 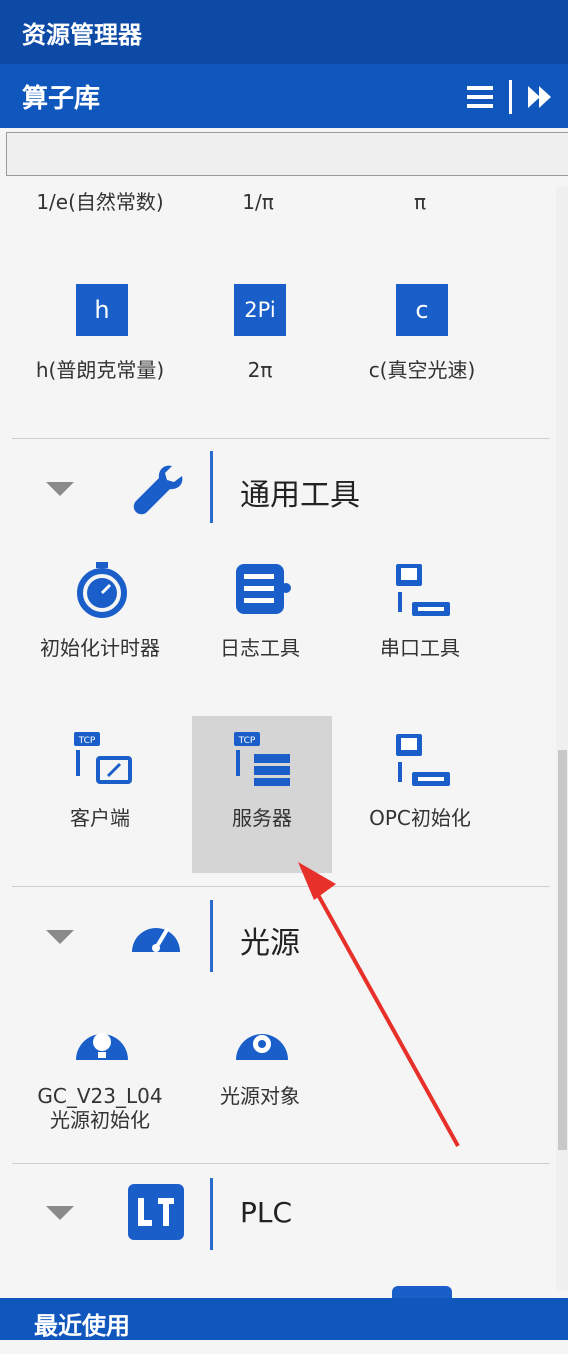 I want to click on annotation-arrow, so click(x=379, y=1004).